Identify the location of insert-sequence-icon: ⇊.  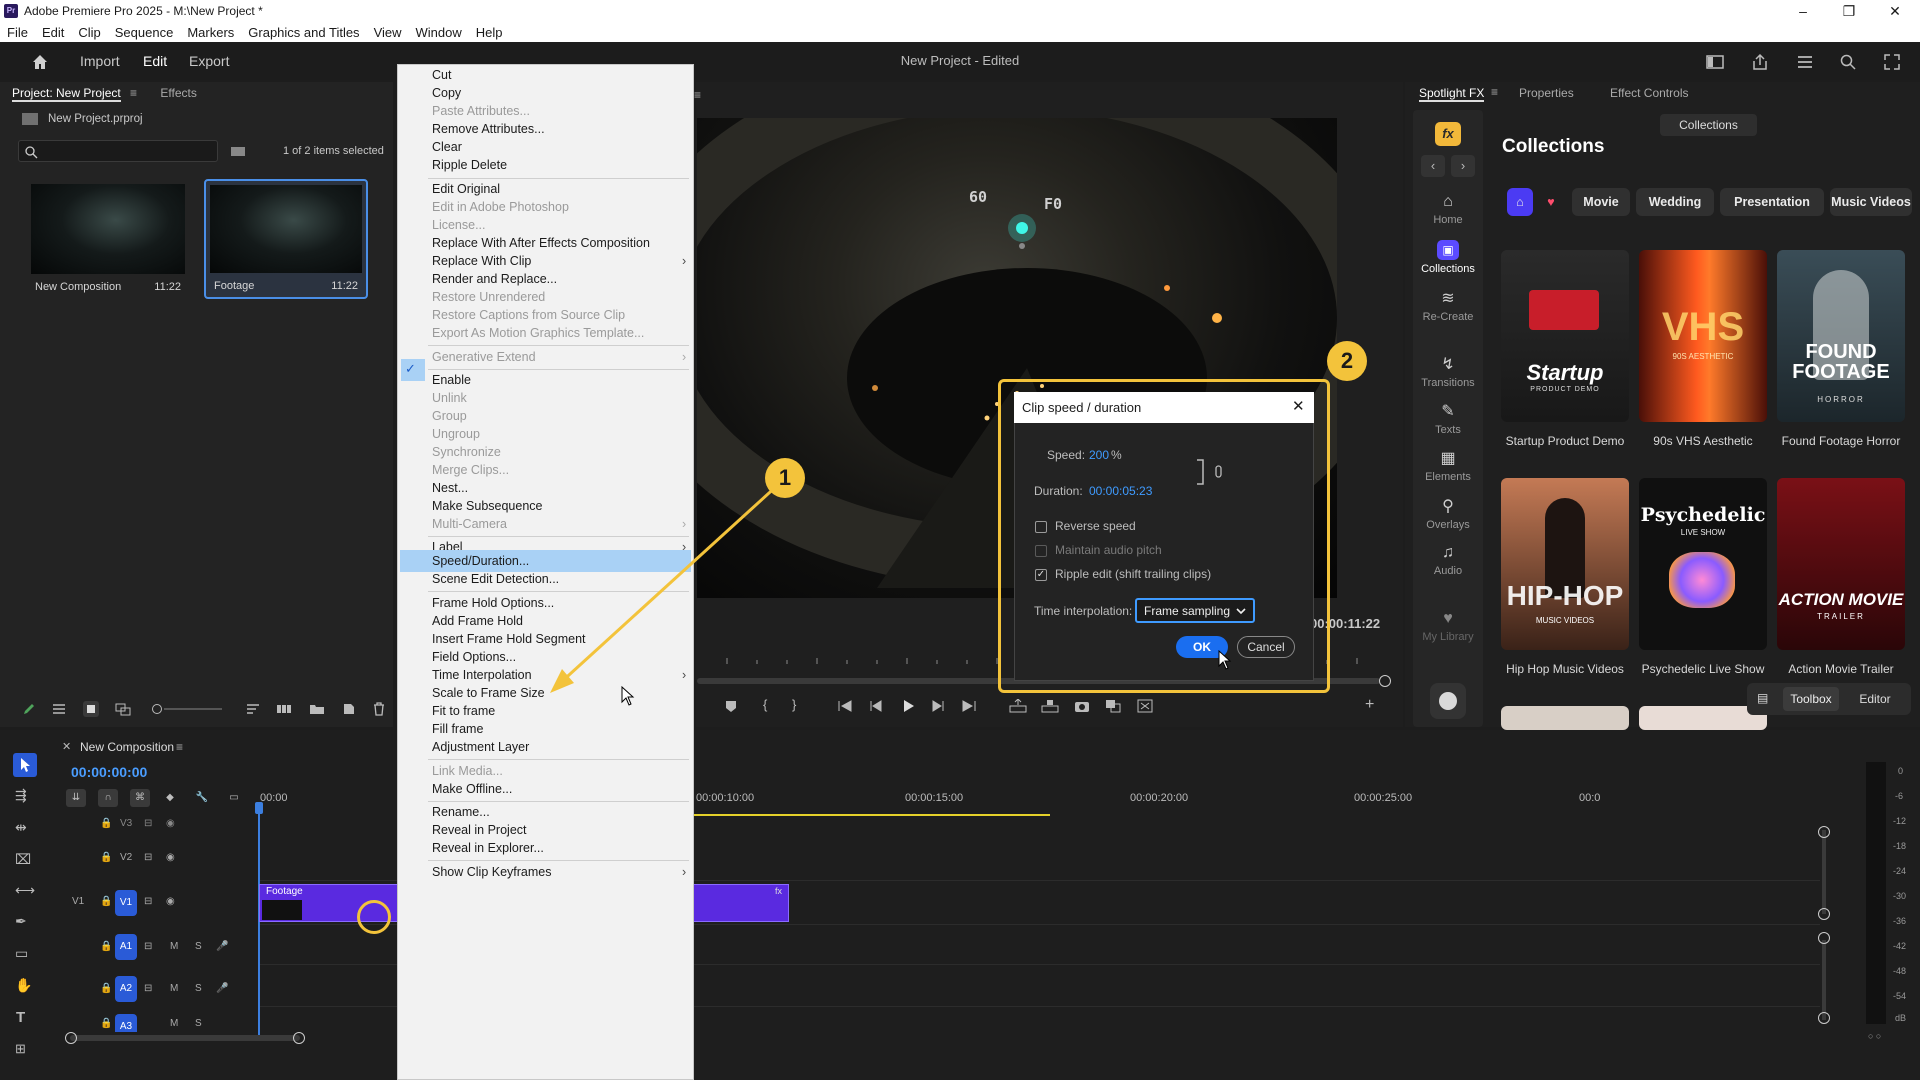
(76, 798).